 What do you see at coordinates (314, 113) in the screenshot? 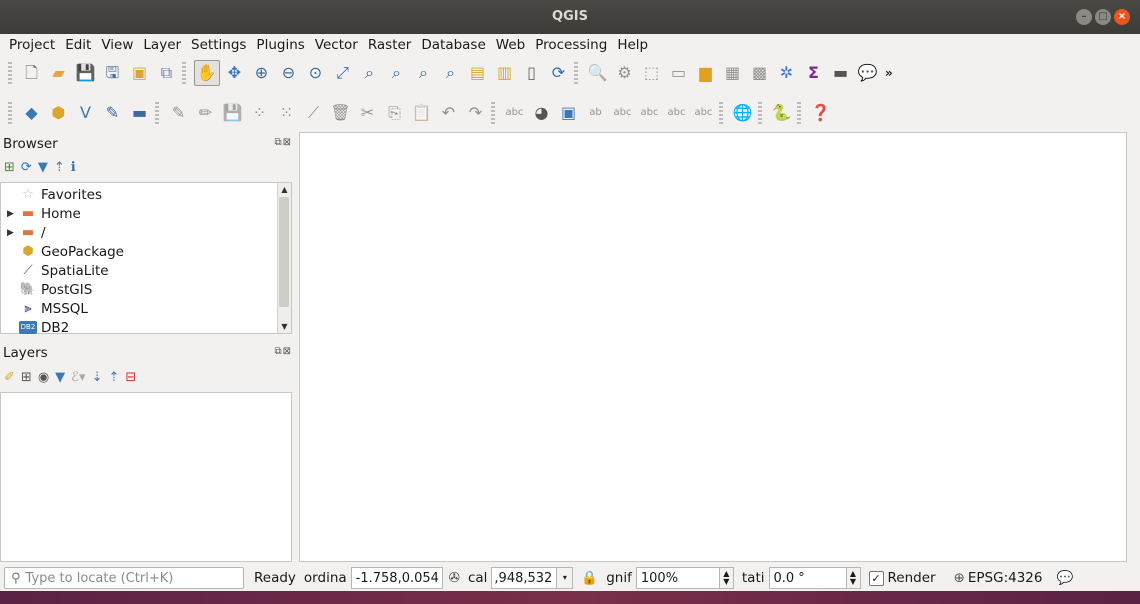
I see `modify-attributes-icon: ⟋` at bounding box center [314, 113].